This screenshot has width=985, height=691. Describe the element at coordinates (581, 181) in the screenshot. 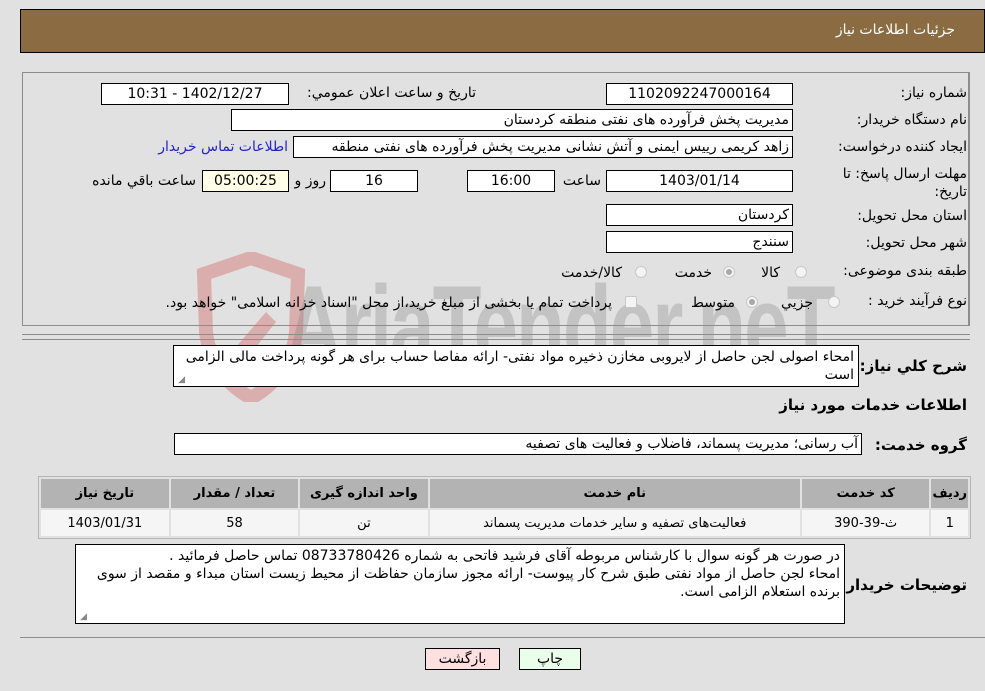

I see `deadline-time-label: ساعت` at that location.